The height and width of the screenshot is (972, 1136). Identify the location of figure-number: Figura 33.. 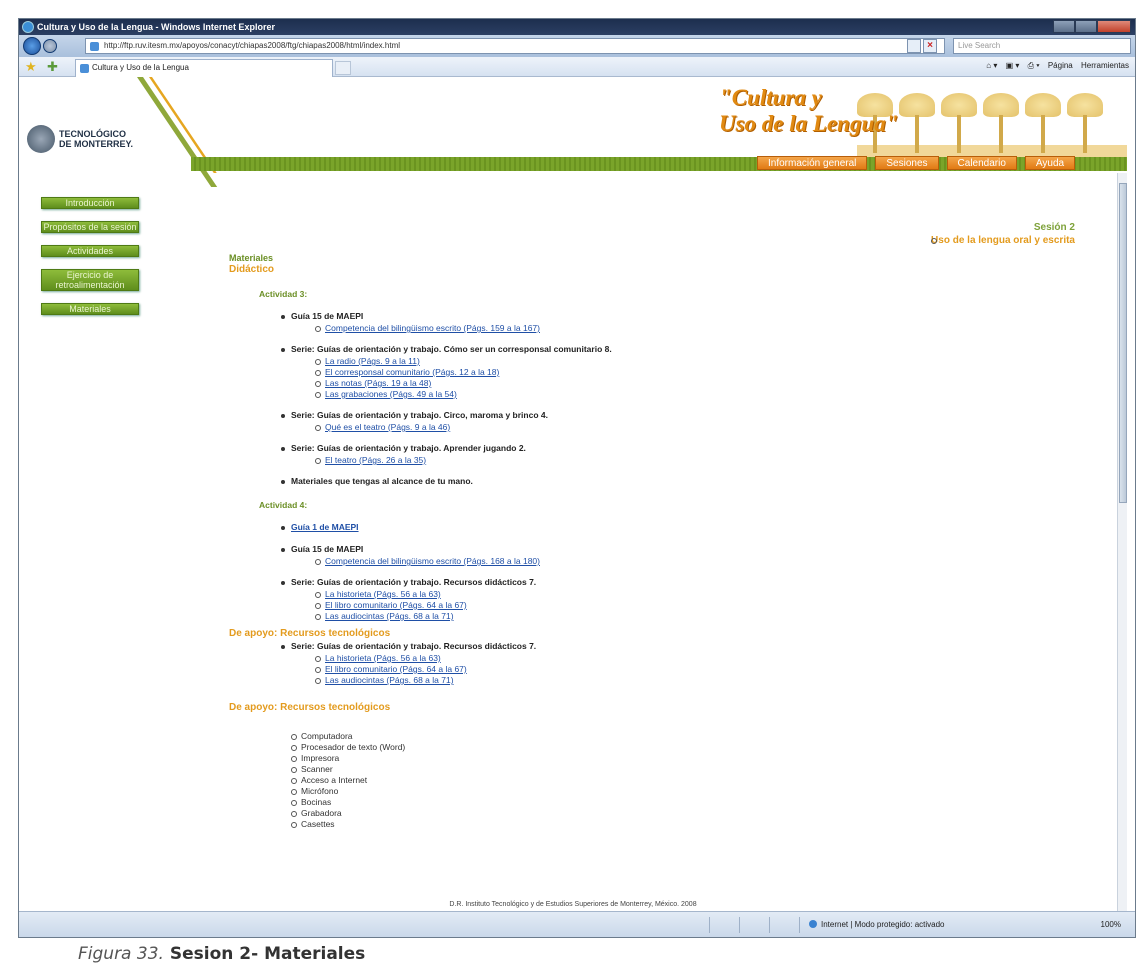
(121, 954).